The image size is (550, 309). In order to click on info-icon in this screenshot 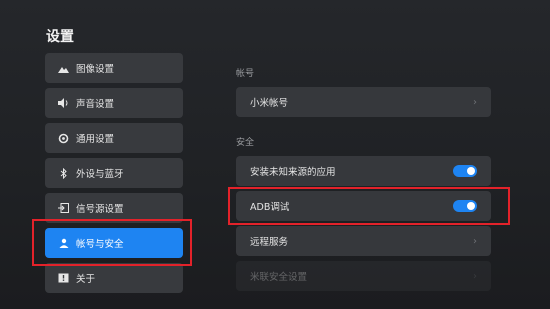, I will do `click(63, 278)`.